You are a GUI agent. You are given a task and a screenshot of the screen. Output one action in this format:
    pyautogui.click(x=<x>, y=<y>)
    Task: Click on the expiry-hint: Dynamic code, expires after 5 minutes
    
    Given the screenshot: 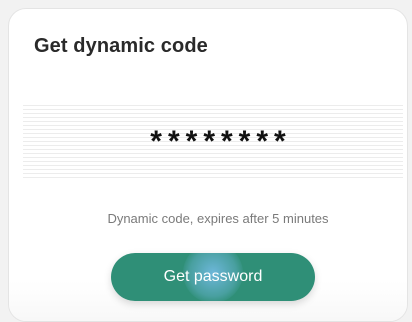 What is the action you would take?
    pyautogui.click(x=218, y=218)
    